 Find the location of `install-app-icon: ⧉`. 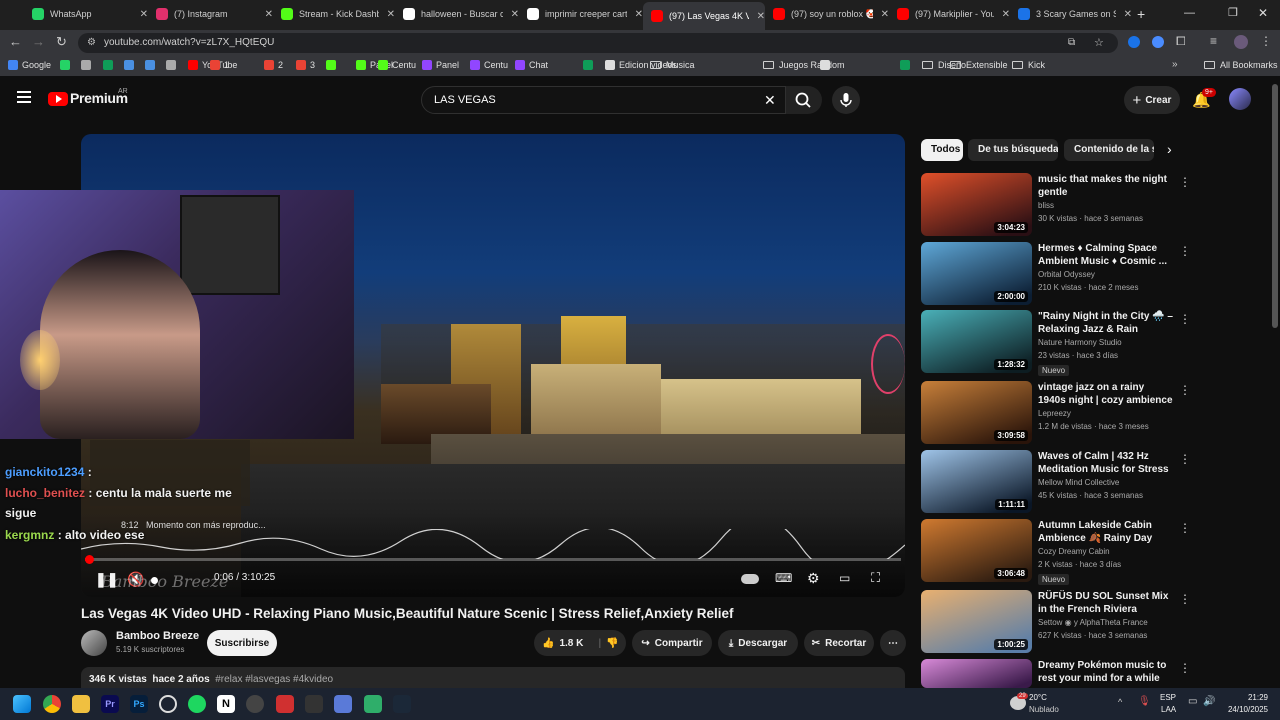

install-app-icon: ⧉ is located at coordinates (1071, 43).